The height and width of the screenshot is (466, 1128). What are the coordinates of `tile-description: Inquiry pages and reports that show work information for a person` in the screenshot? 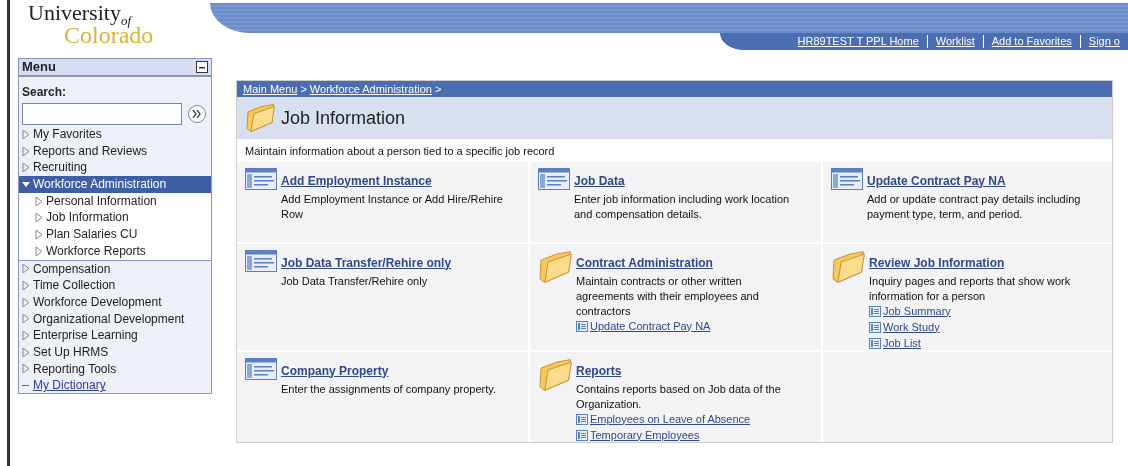 It's located at (970, 288).